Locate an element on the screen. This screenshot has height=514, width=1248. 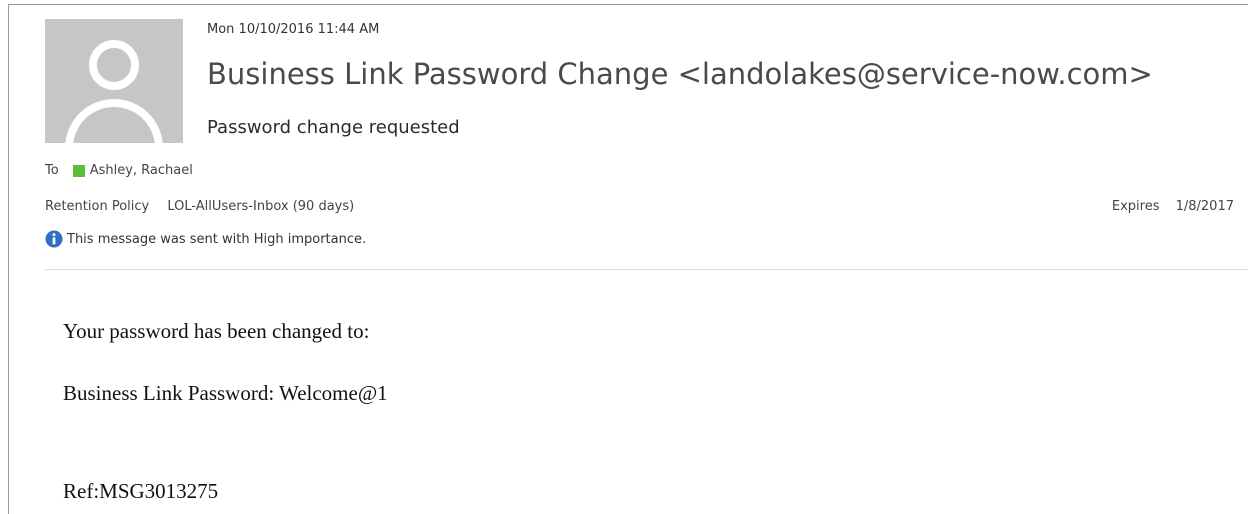
expires-value: 1/8/2017 is located at coordinates (1204, 206).